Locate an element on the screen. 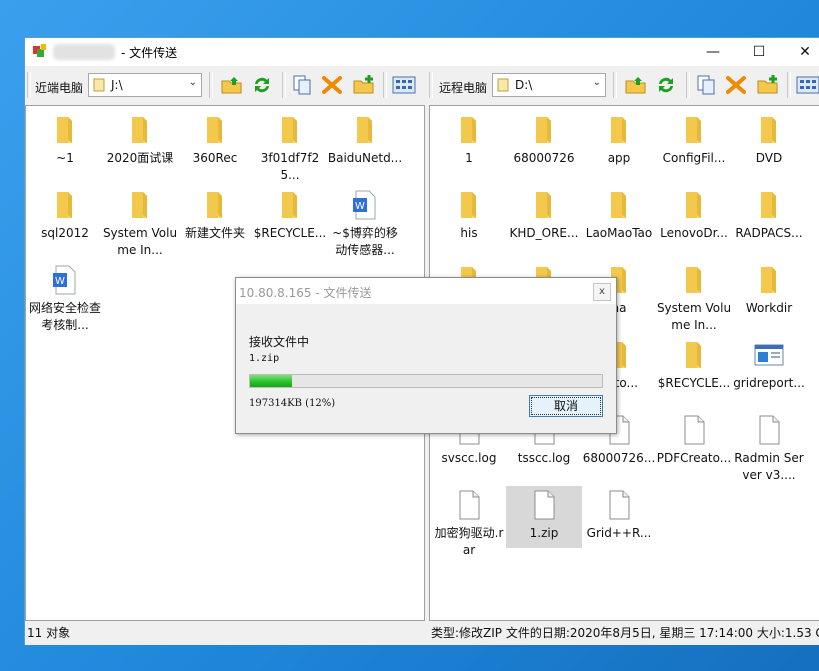 This screenshot has width=819, height=671. close-button: ✕ is located at coordinates (800, 52).